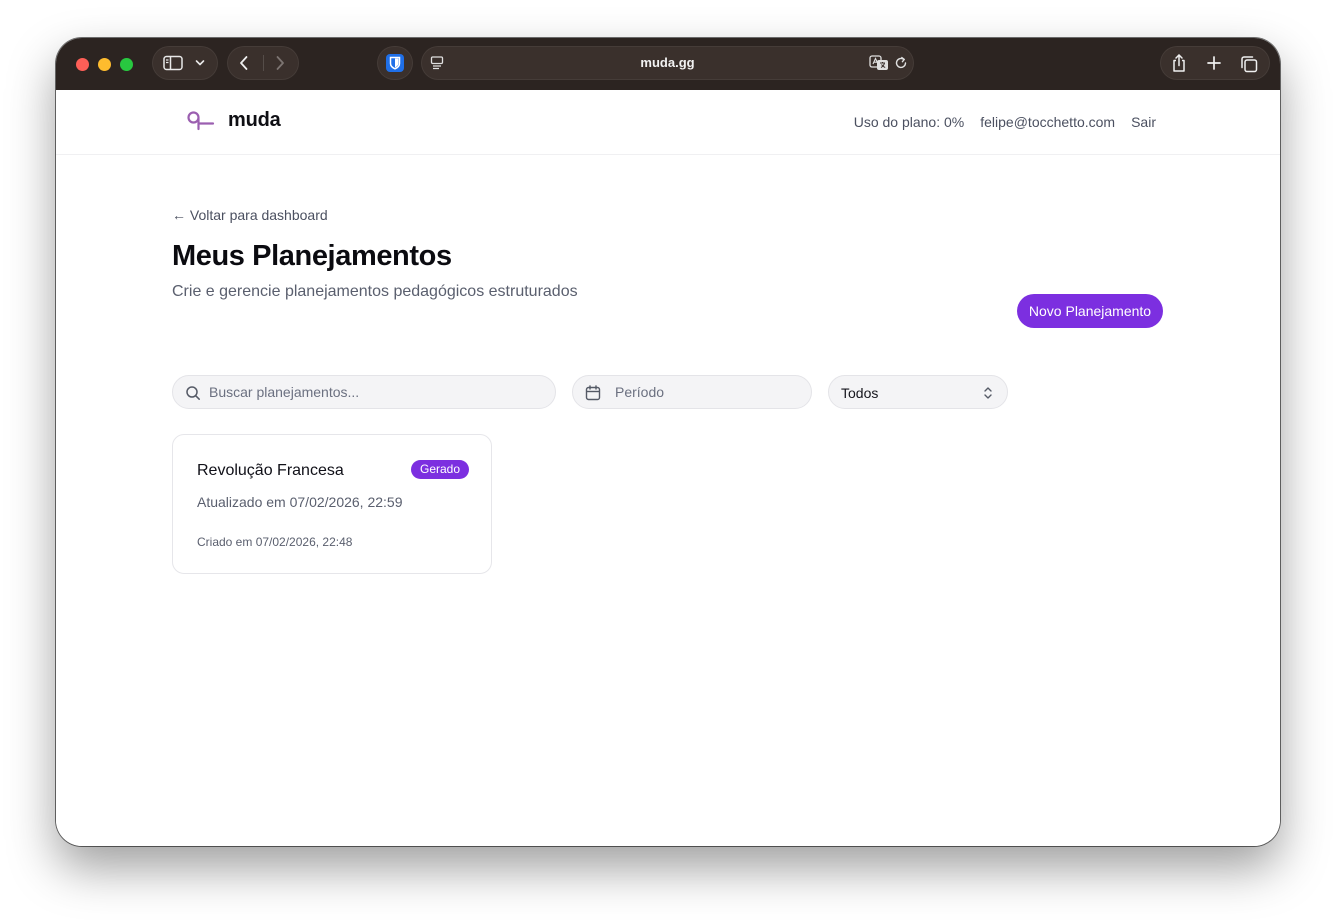 The height and width of the screenshot is (920, 1336). I want to click on user-email: felipe@tocchetto.com, so click(1048, 122).